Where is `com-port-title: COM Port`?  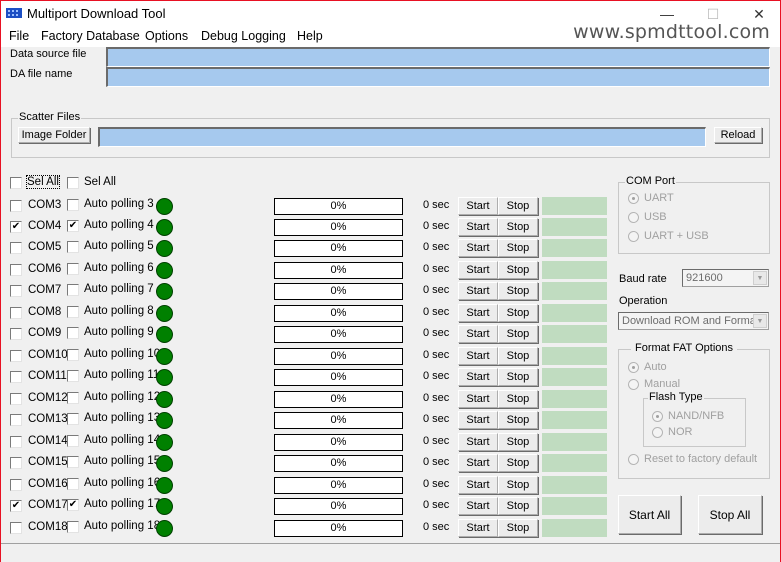
com-port-title: COM Port is located at coordinates (650, 181).